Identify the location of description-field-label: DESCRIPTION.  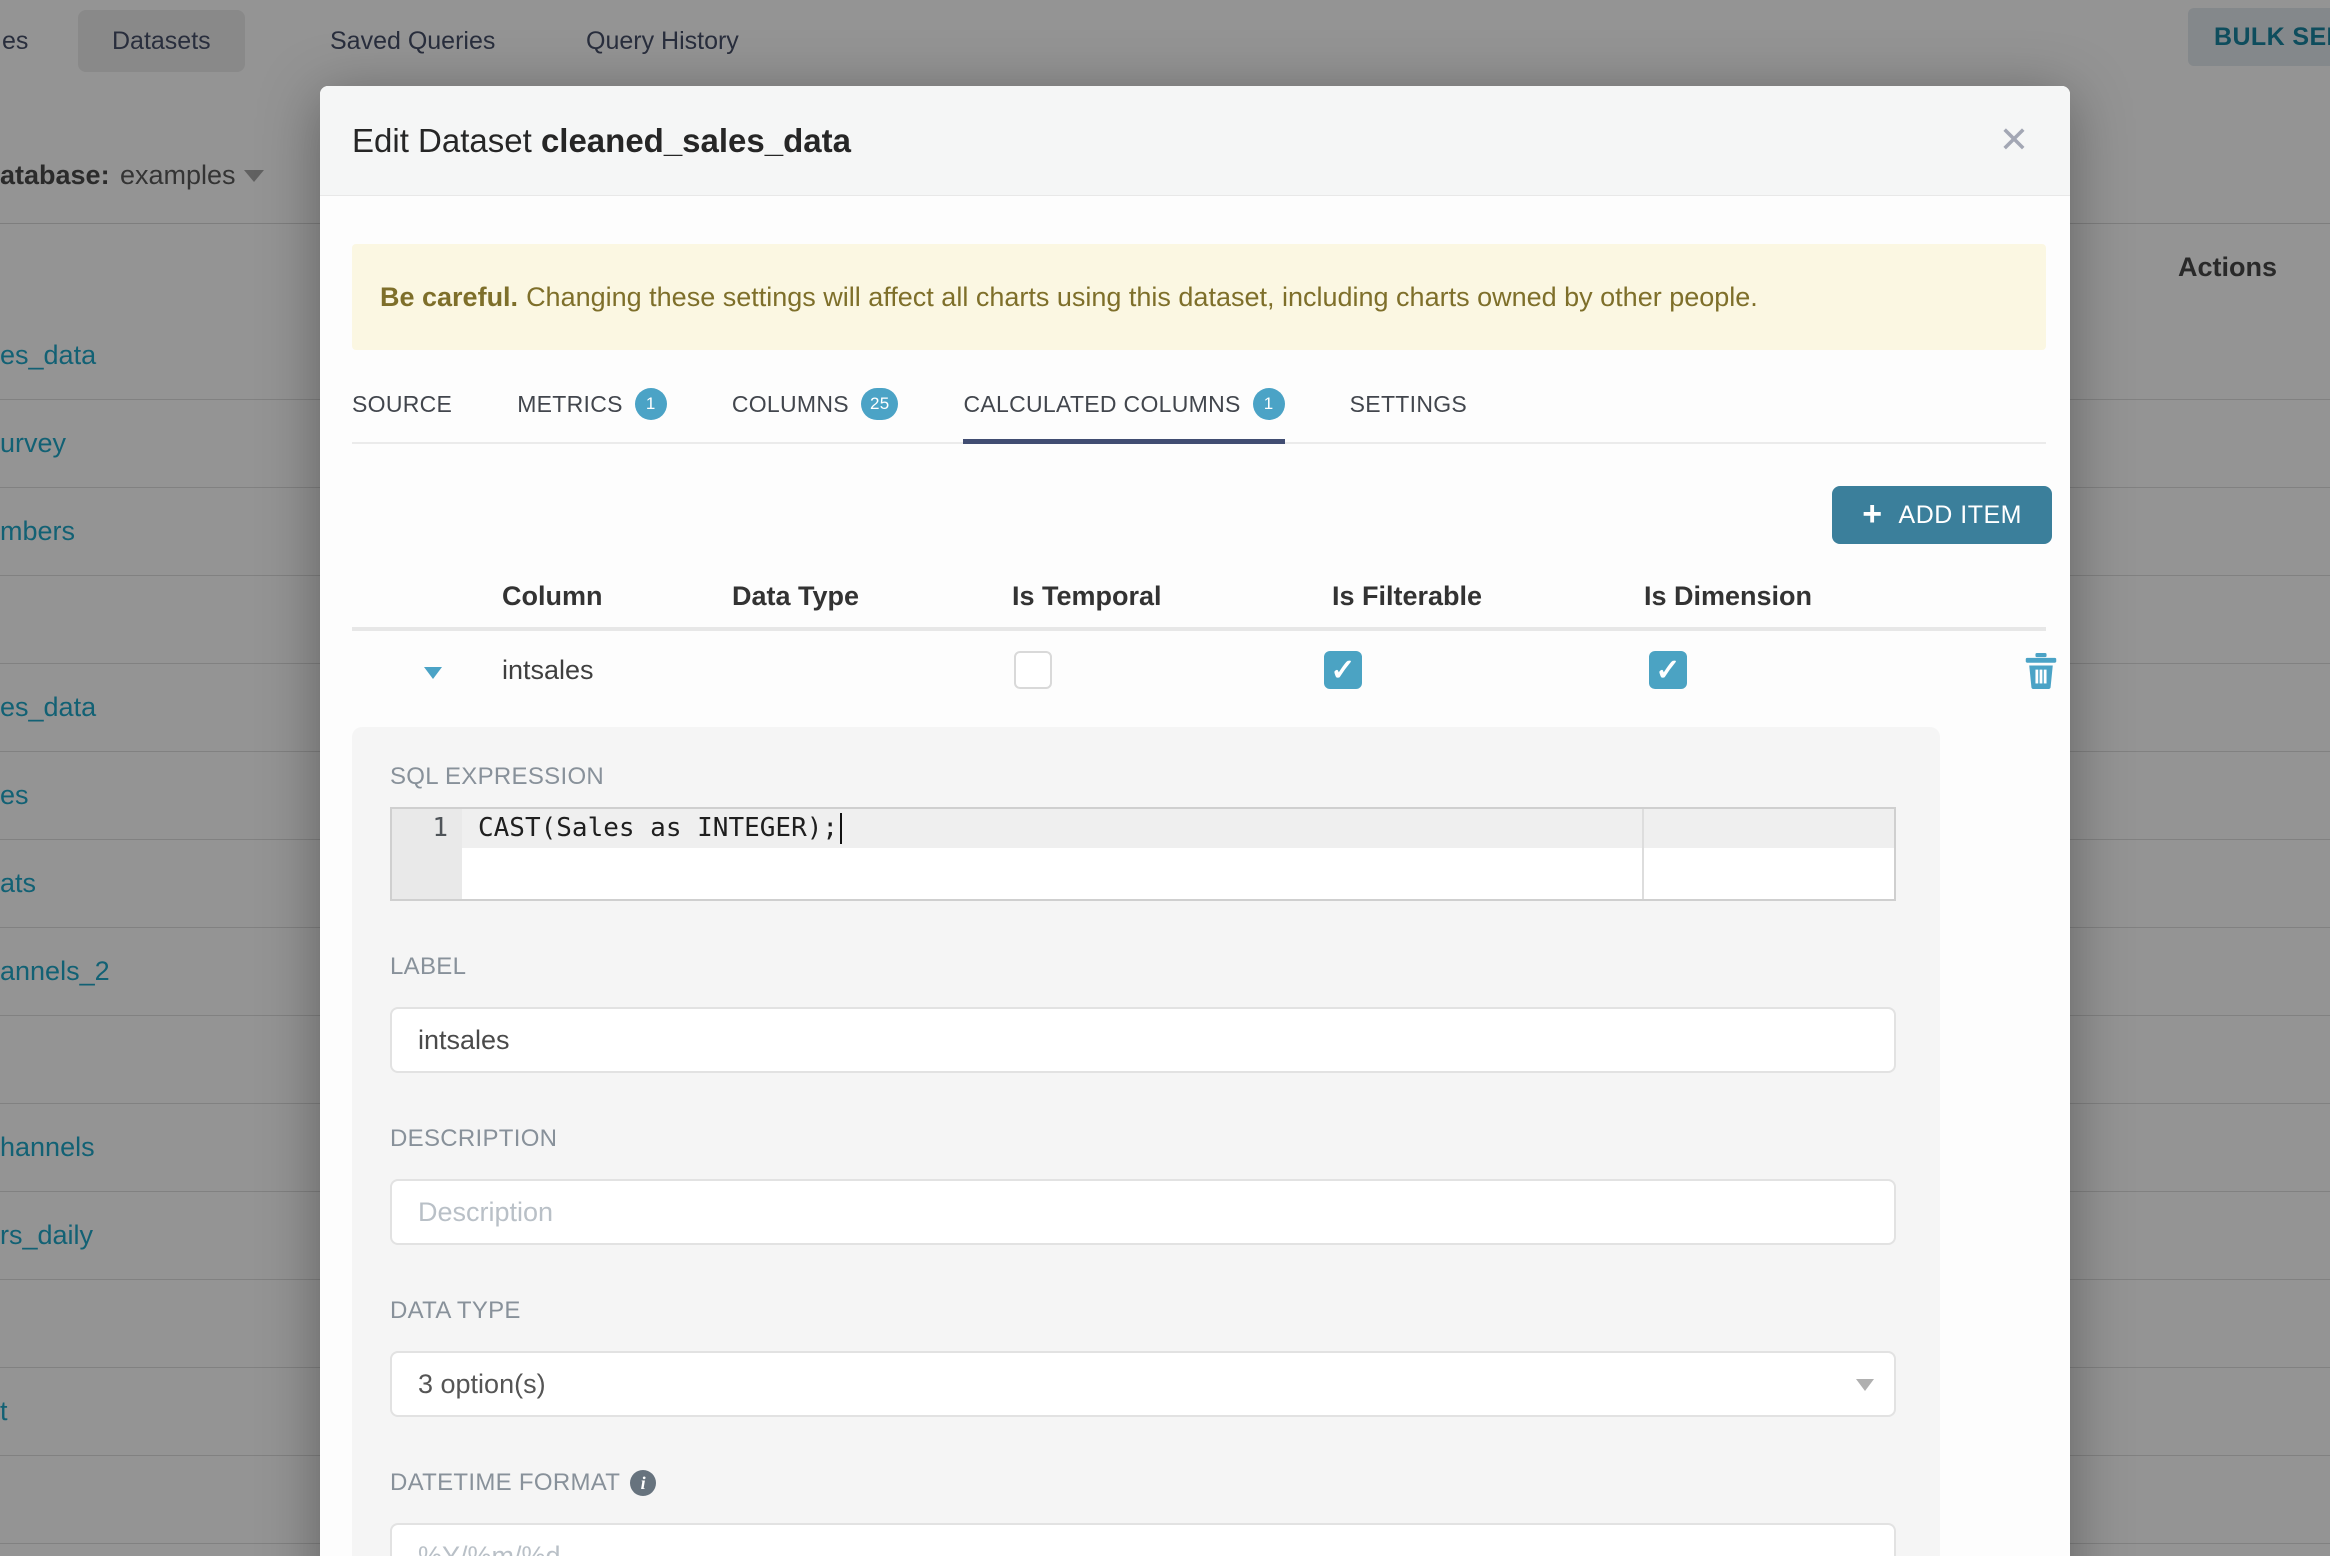
(474, 1138).